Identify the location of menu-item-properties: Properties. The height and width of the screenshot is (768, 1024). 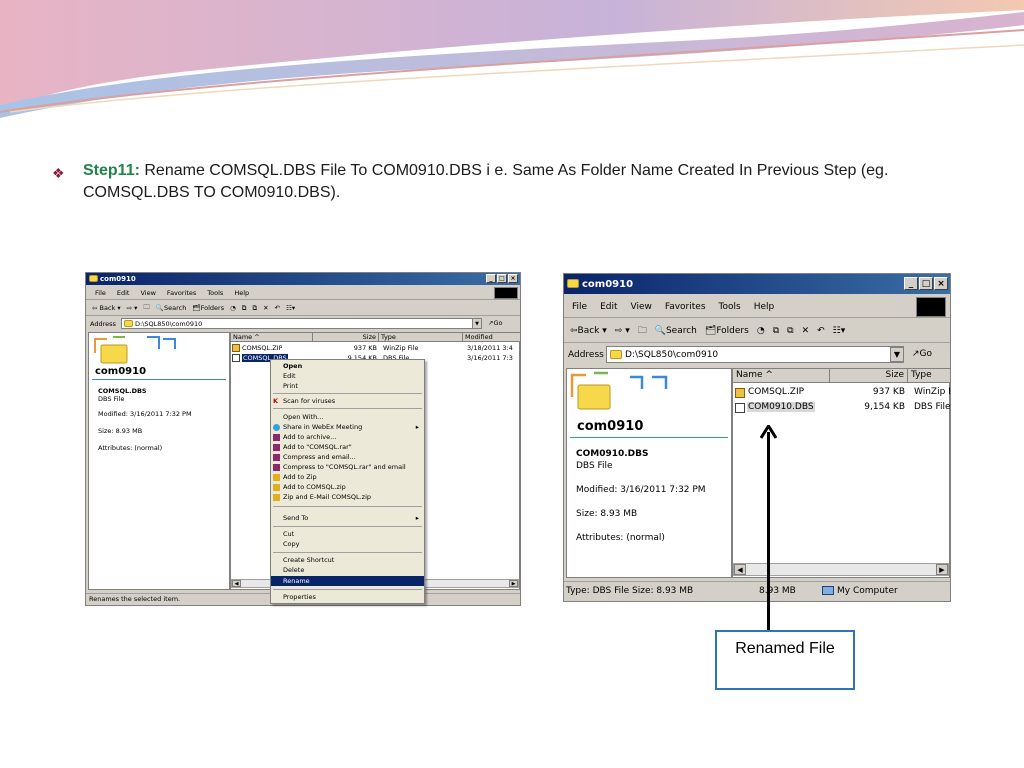
(347, 597).